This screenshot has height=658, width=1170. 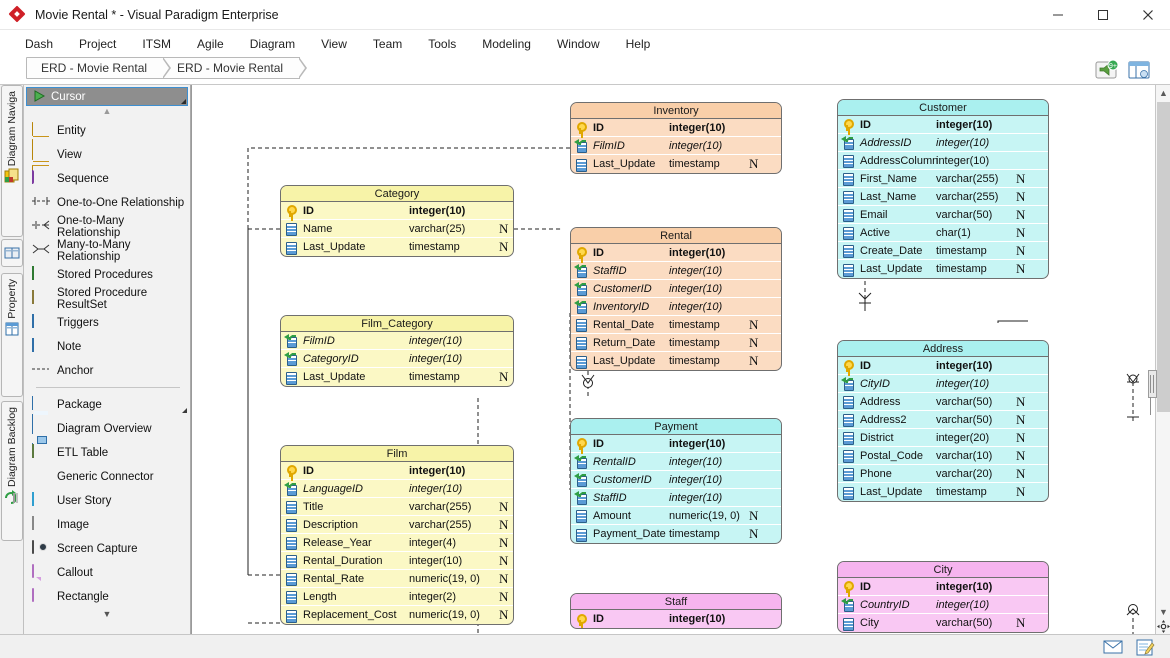 What do you see at coordinates (12, 335) in the screenshot?
I see `vtab-property: Property` at bounding box center [12, 335].